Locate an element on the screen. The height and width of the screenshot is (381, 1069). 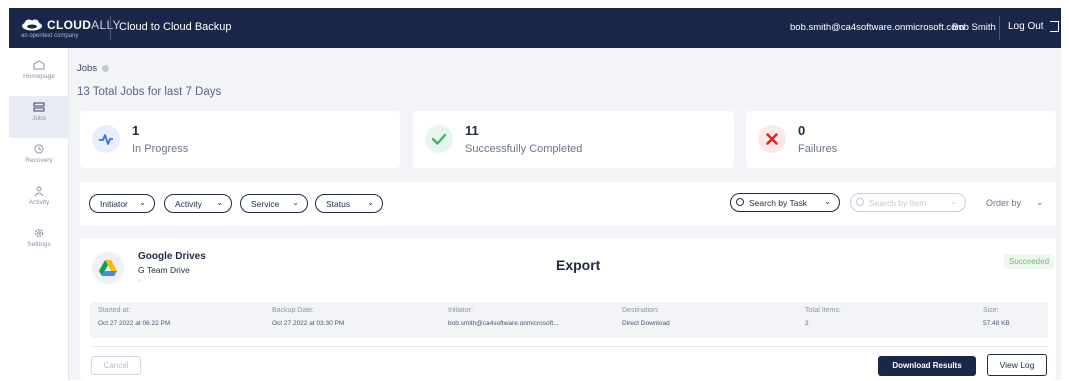
job-account-detail: - is located at coordinates (139, 281).